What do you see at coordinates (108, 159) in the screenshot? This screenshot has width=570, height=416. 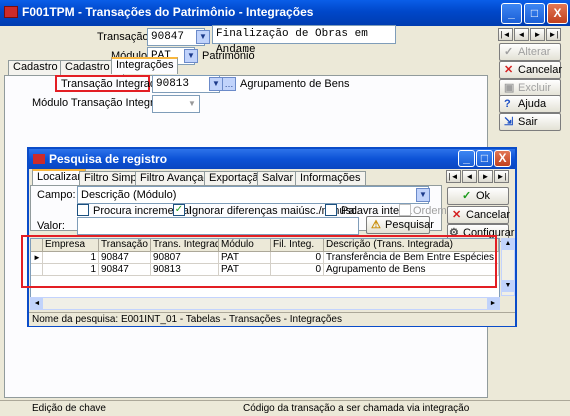 I see `dialog-title: Pesquisa de registro` at bounding box center [108, 159].